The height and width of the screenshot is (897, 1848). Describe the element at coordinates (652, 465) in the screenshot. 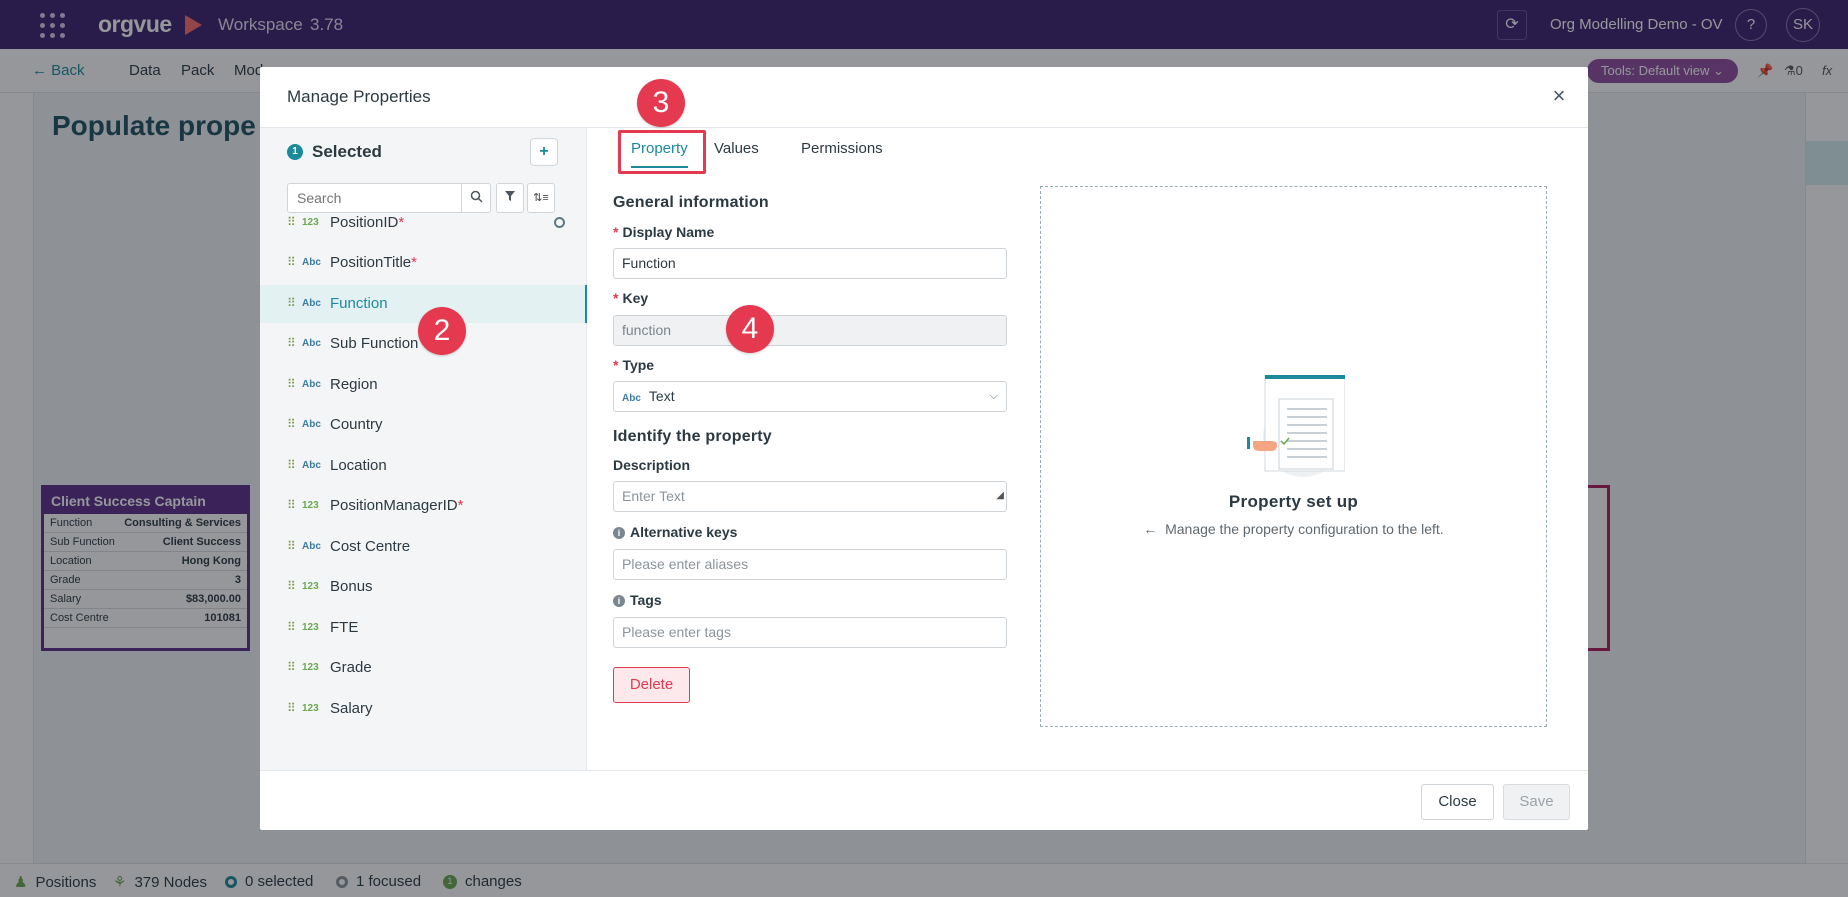

I see `description-label: Description` at that location.